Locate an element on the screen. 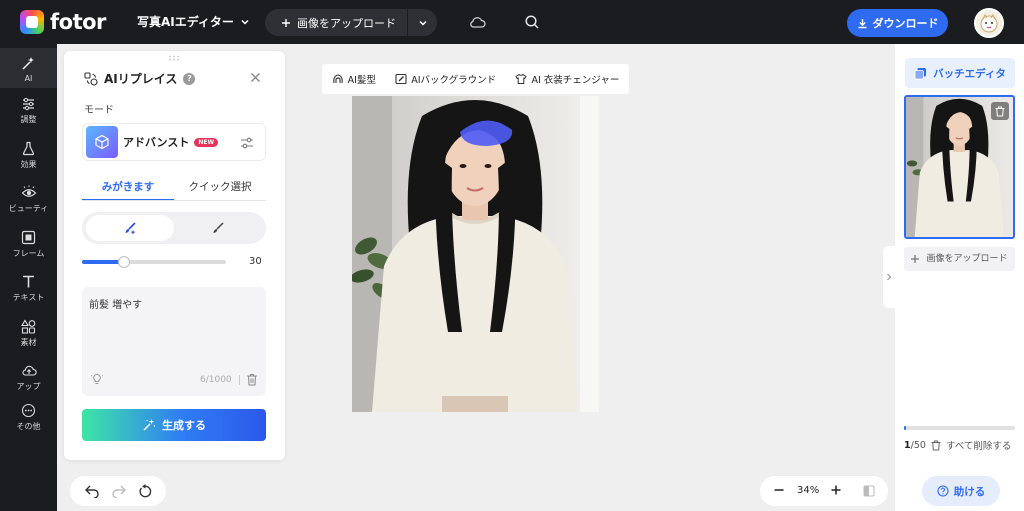 The height and width of the screenshot is (511, 1024). panel-title-text: AIリプレイス is located at coordinates (141, 79).